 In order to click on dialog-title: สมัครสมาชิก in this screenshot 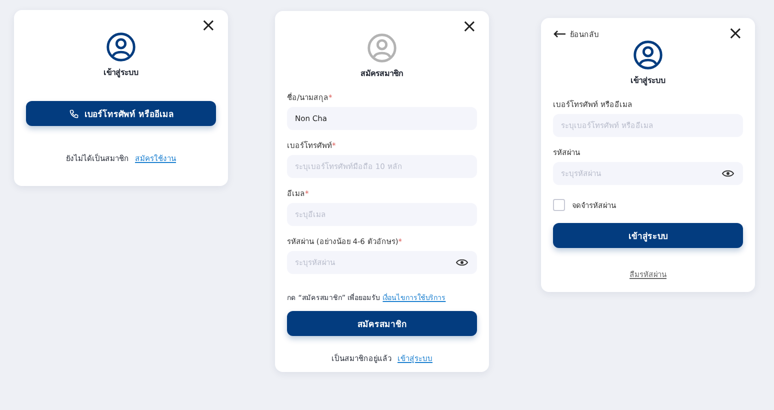, I will do `click(382, 74)`.